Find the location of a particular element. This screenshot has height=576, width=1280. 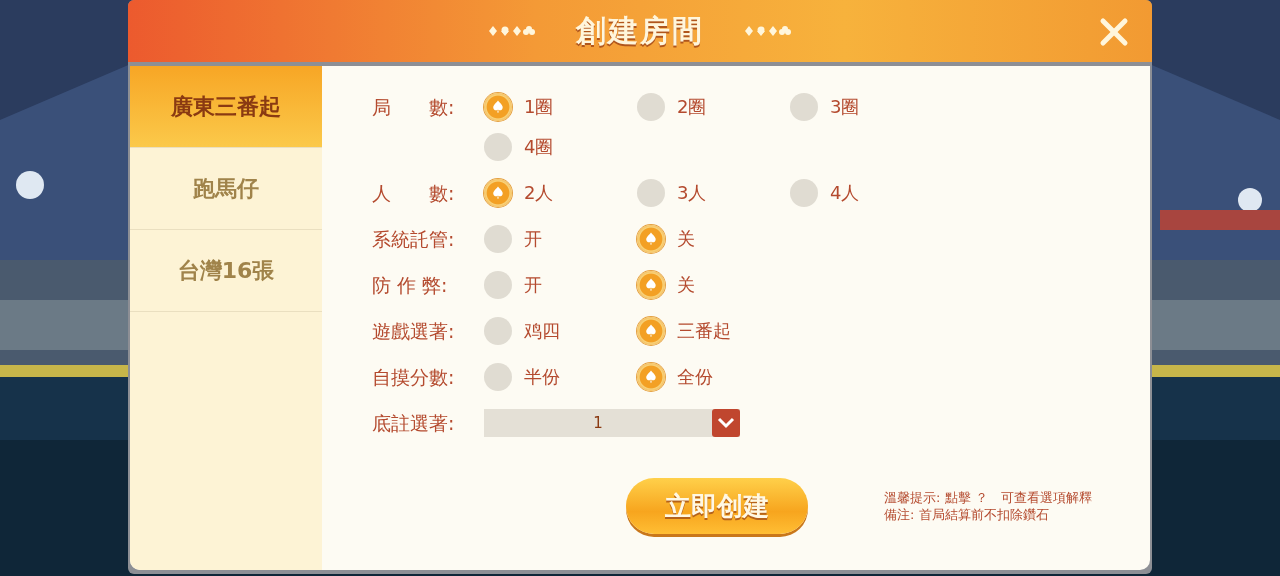

dropdown: 1 is located at coordinates (612, 423).